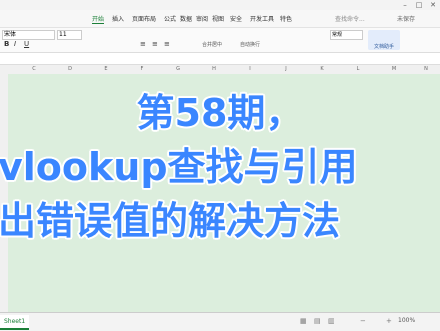  Describe the element at coordinates (186, 18) in the screenshot. I see `tab-data: 数据` at that location.